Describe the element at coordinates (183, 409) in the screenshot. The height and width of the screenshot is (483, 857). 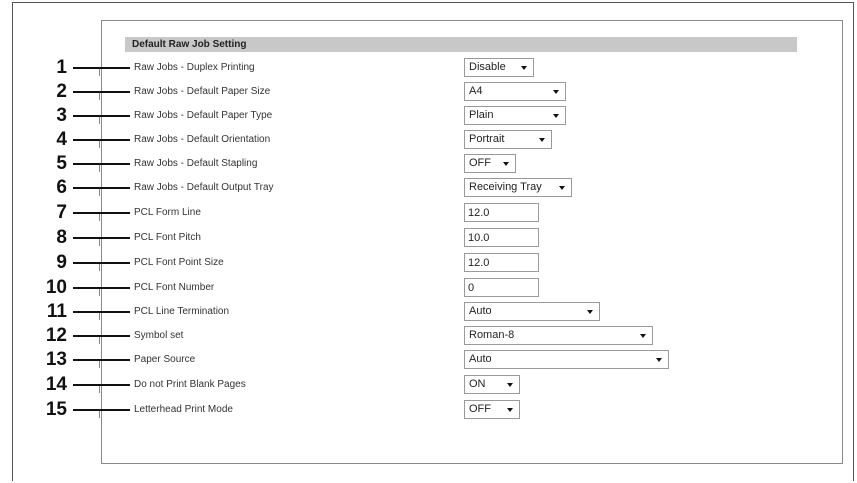
I see `setting-label: Letterhead Print Mode` at that location.